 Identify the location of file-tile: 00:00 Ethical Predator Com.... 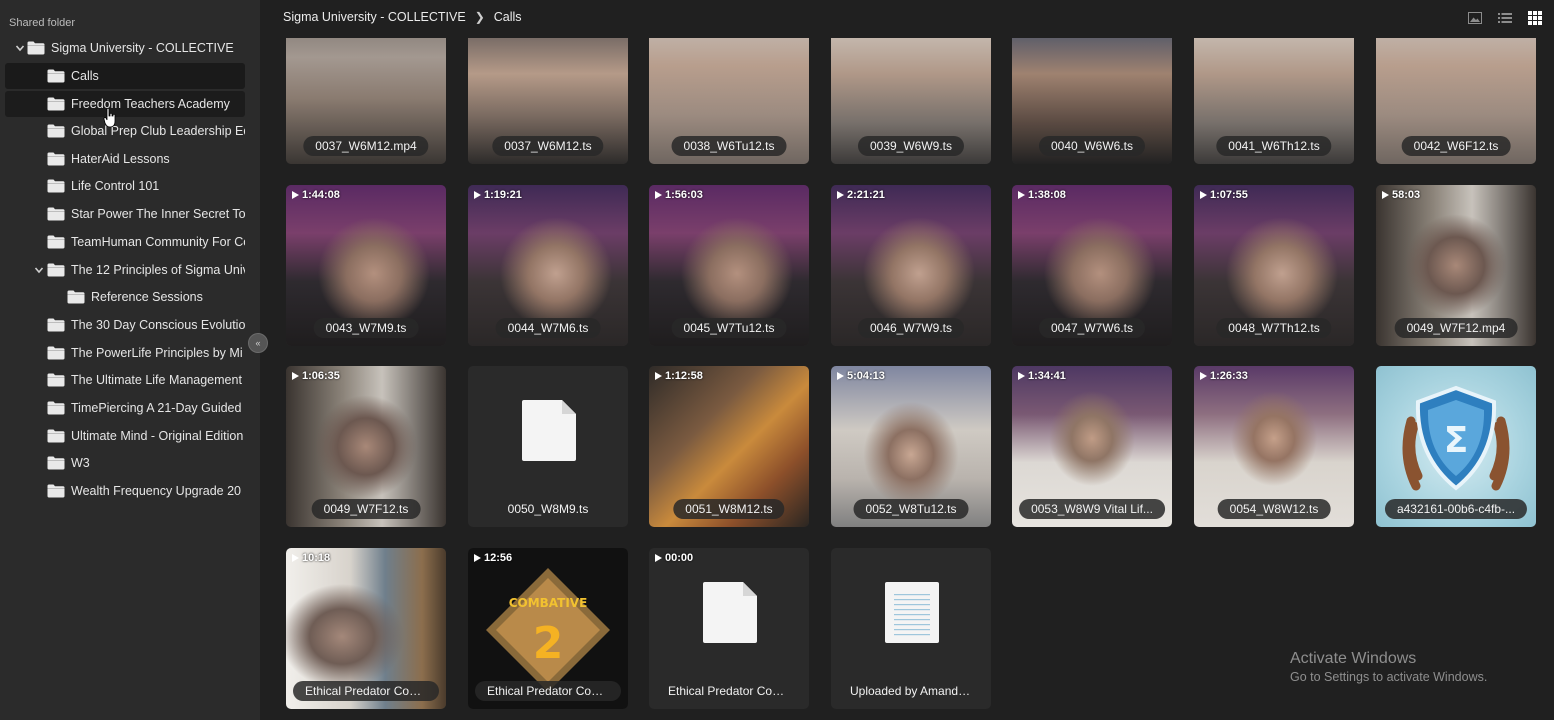
(729, 628).